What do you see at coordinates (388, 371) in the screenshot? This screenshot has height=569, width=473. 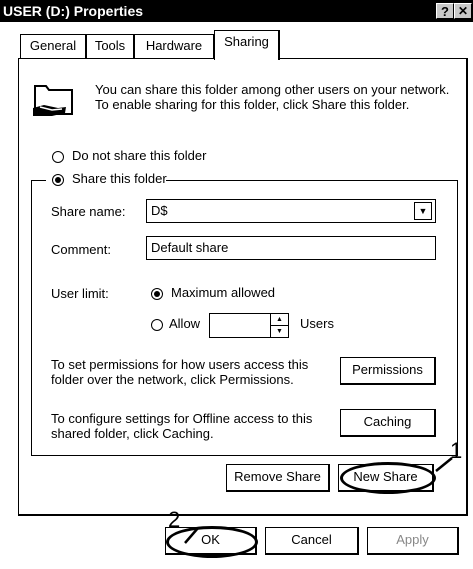 I see `permissions-button: Permissions` at bounding box center [388, 371].